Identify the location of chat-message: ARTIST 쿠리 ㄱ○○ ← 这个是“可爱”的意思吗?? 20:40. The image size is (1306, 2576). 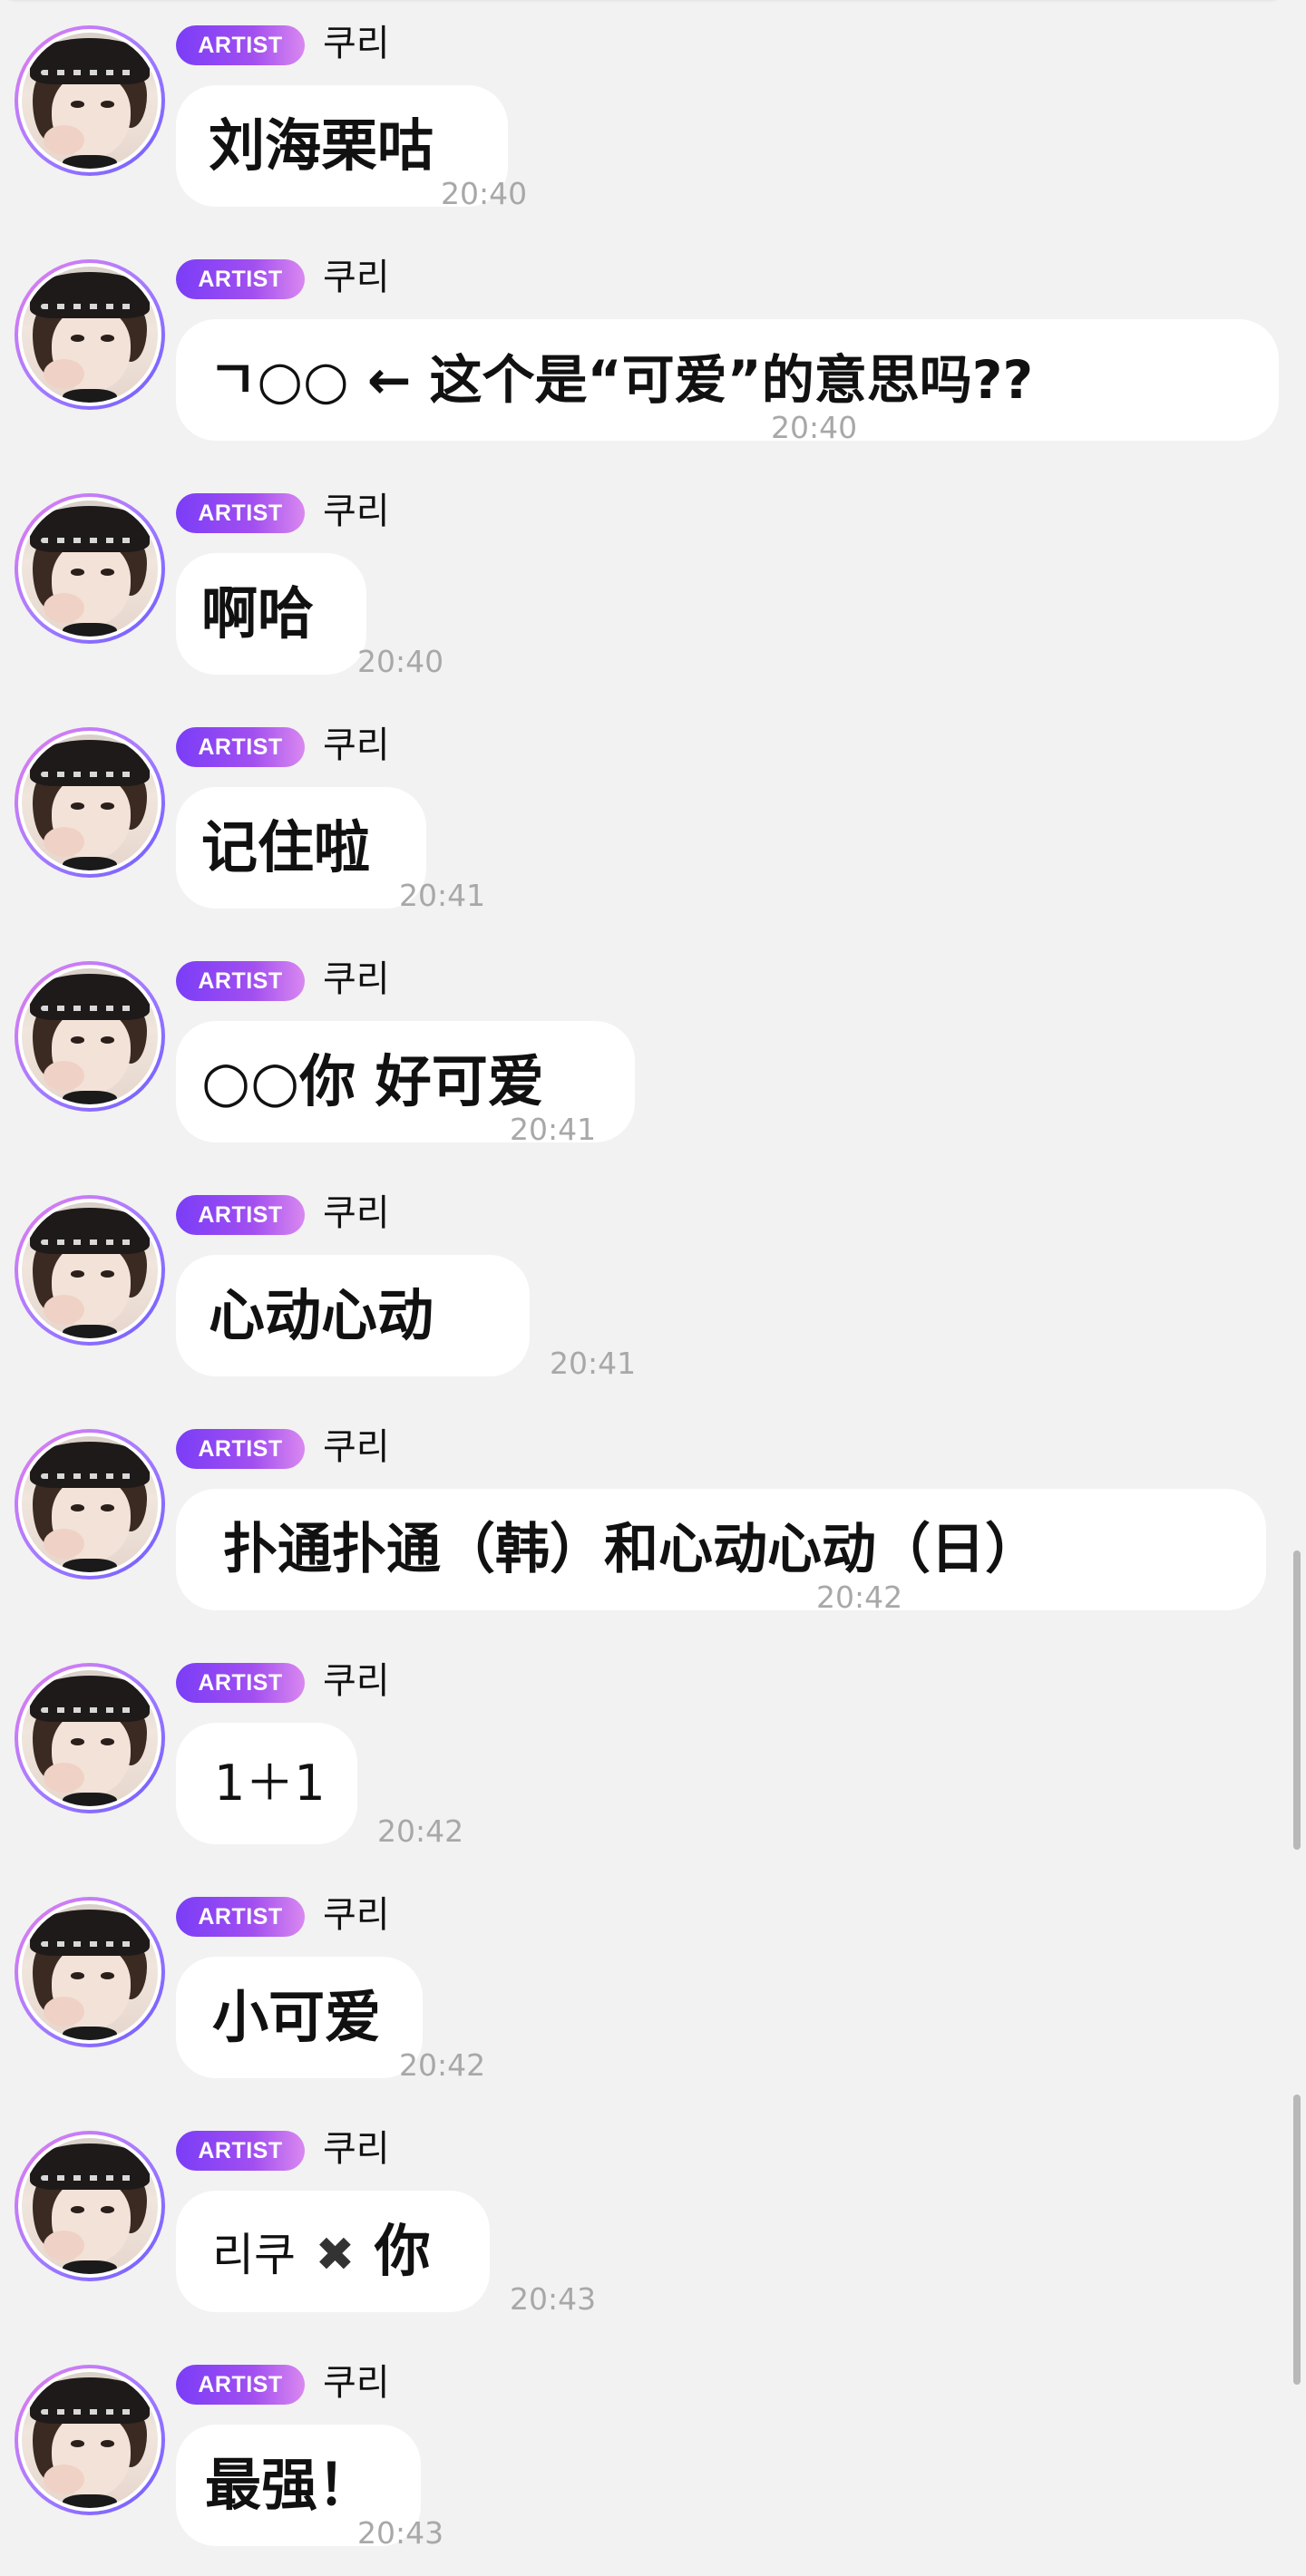
(653, 351).